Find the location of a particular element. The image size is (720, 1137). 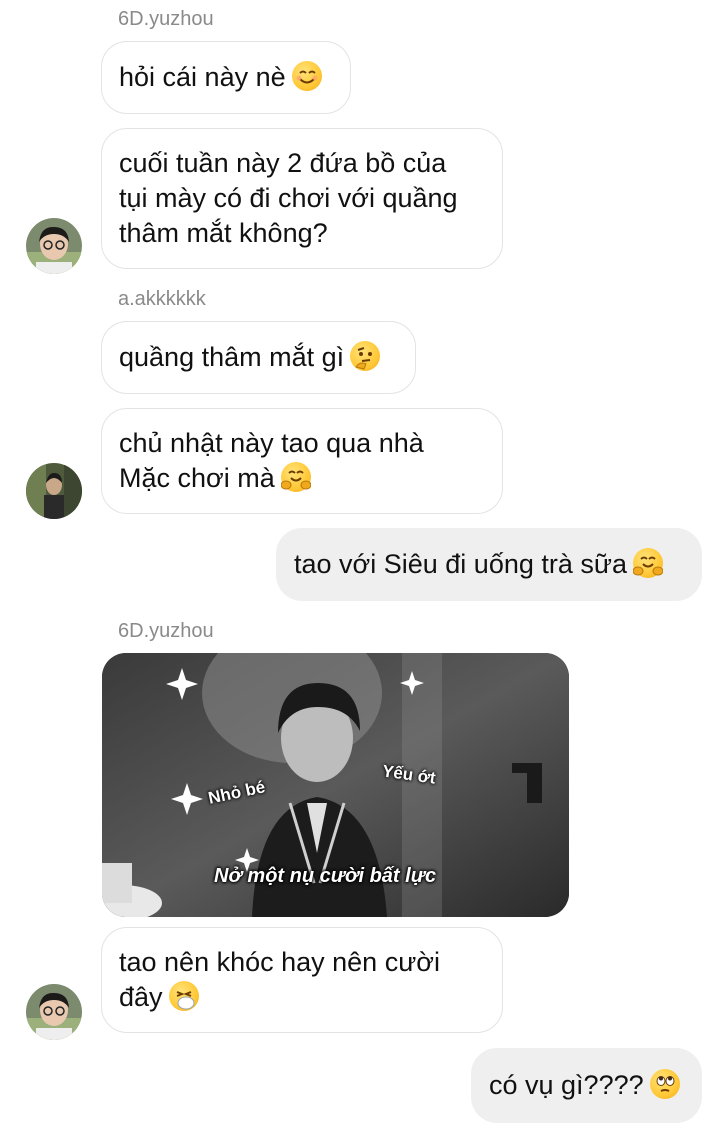

eye-roll-face-icon is located at coordinates (664, 1084).